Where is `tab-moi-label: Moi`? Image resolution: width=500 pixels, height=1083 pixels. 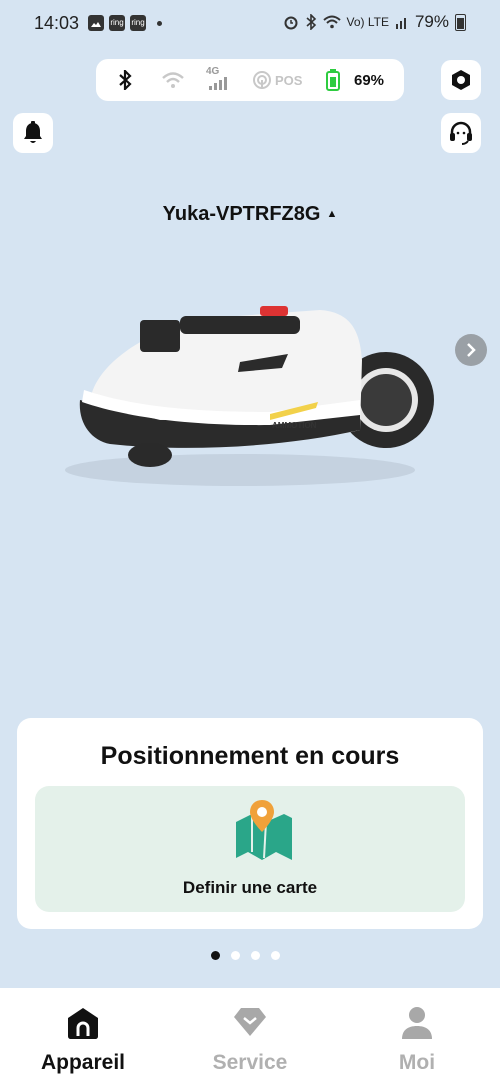
tab-moi-label: Moi is located at coordinates (417, 1062).